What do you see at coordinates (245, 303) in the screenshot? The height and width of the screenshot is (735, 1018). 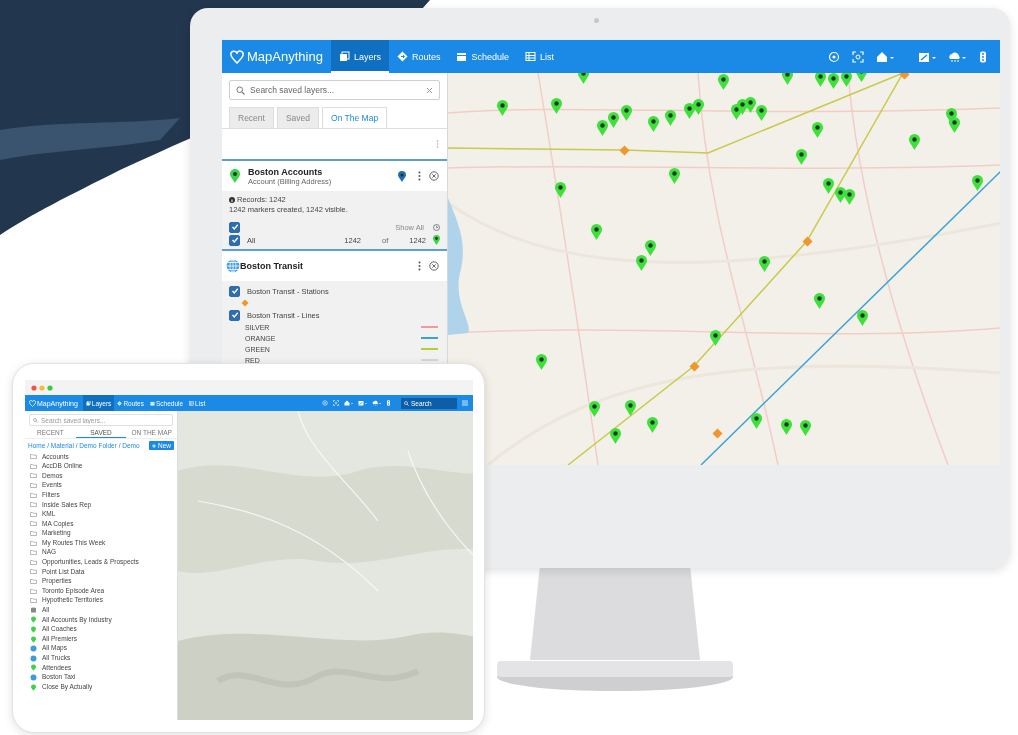 I see `diamond-icon` at bounding box center [245, 303].